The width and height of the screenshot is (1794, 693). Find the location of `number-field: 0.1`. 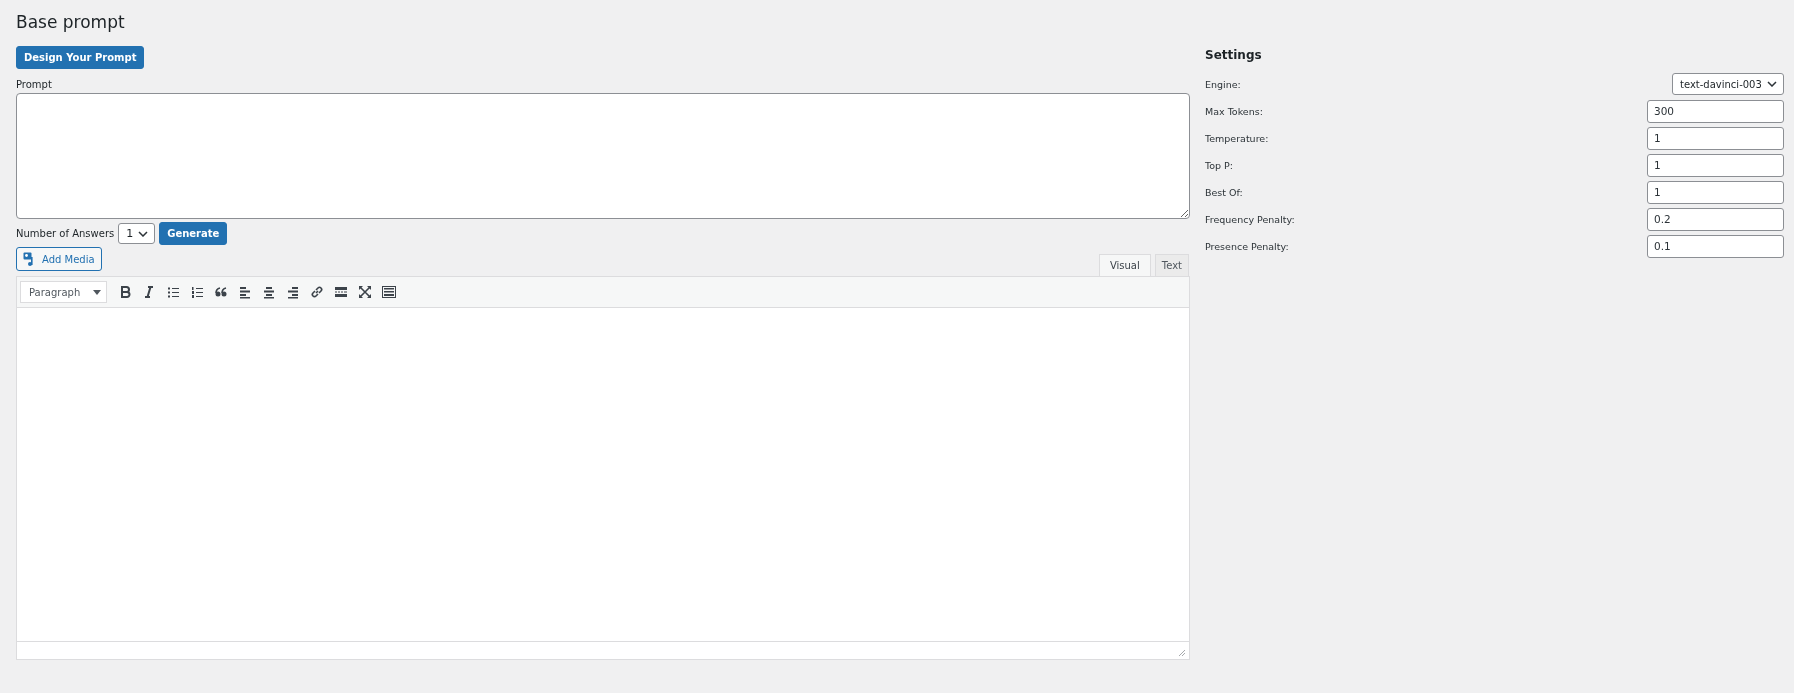

number-field: 0.1 is located at coordinates (1715, 246).